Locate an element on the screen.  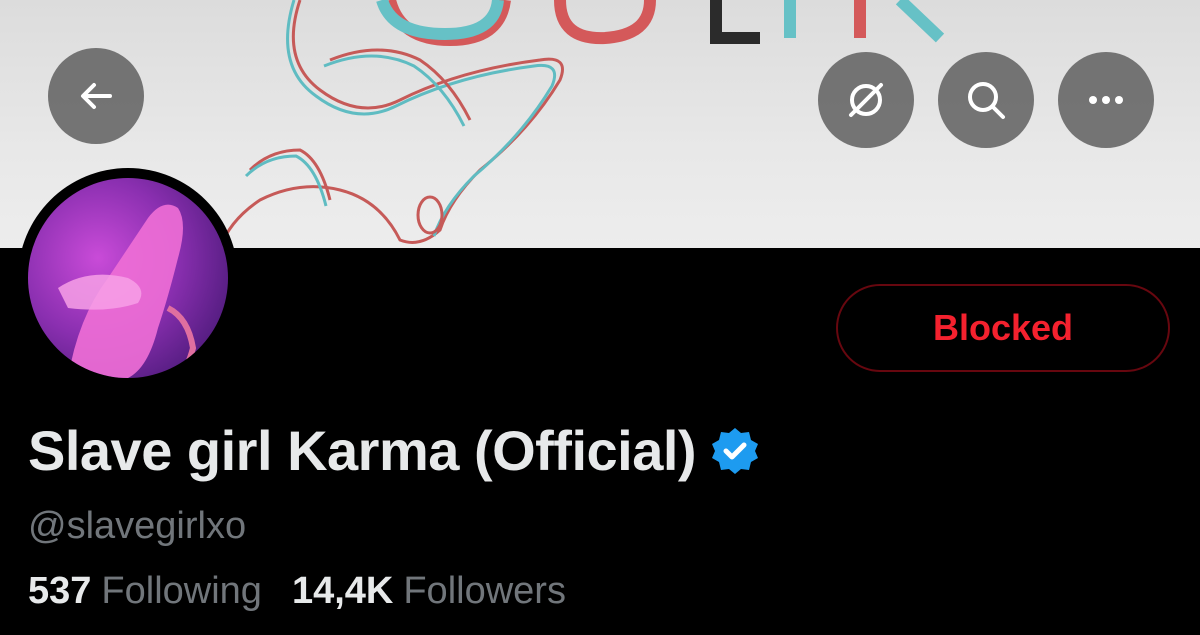
grok-button is located at coordinates (866, 100).